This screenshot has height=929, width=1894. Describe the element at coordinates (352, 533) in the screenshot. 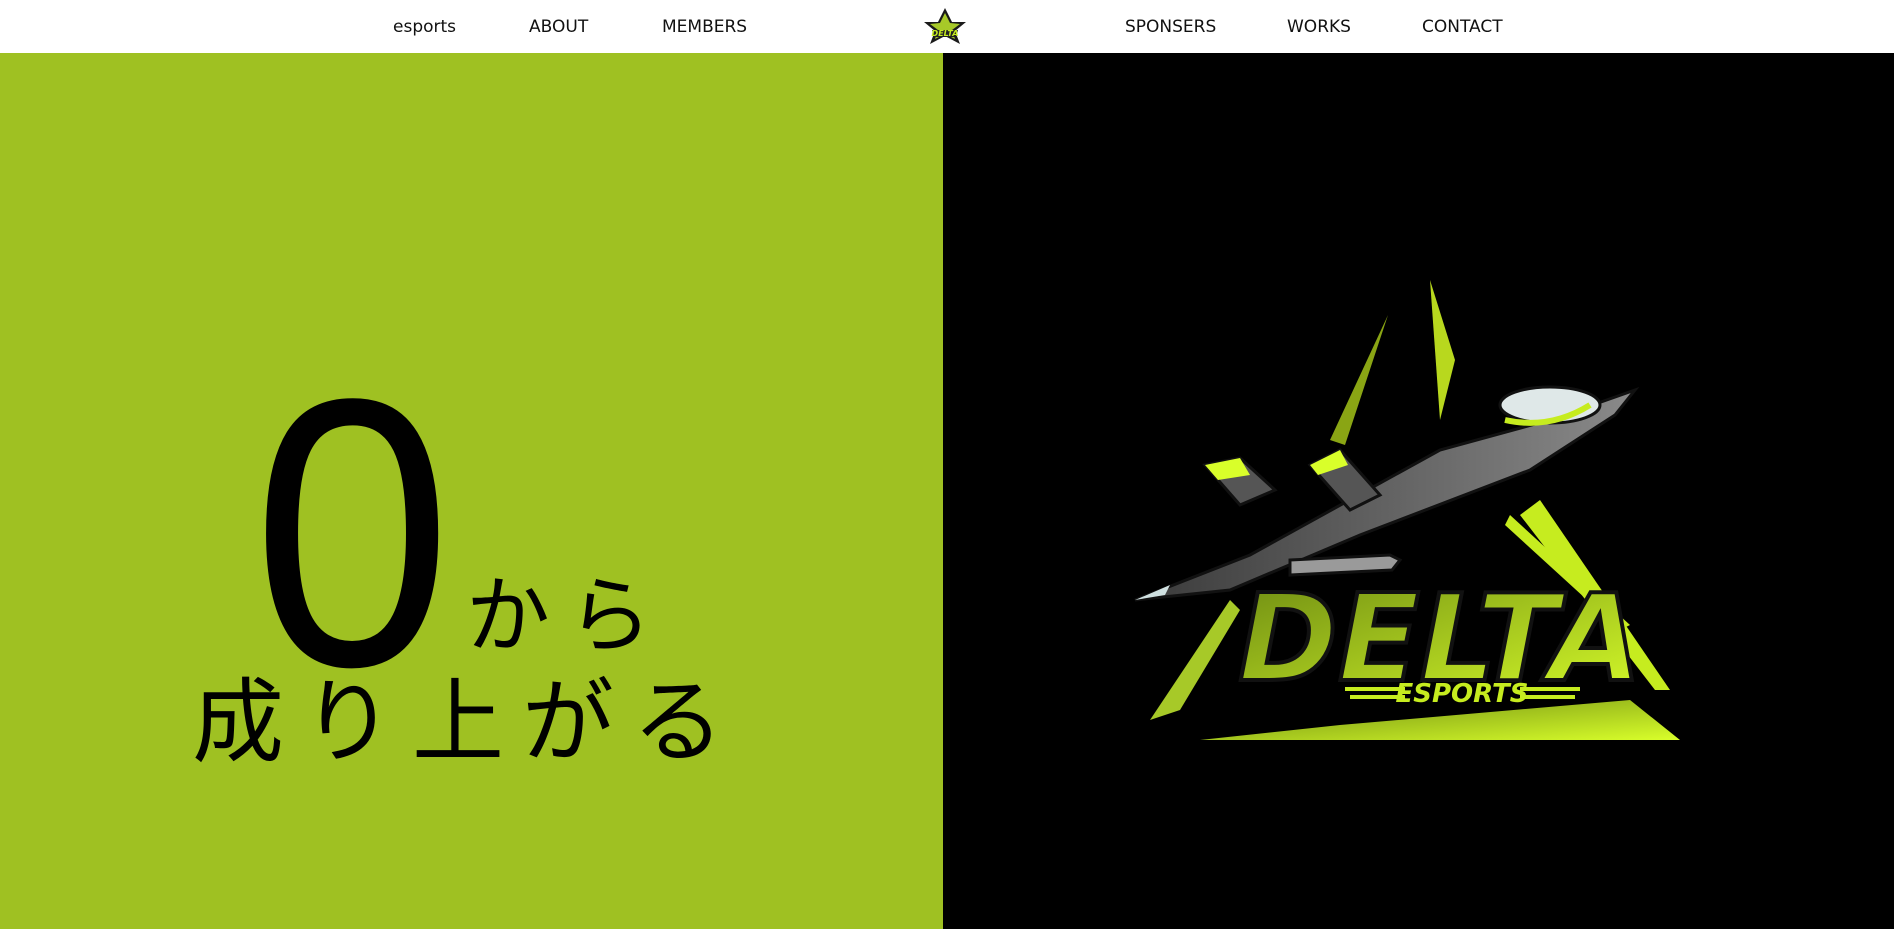

I see `tagline-zero: 0` at that location.